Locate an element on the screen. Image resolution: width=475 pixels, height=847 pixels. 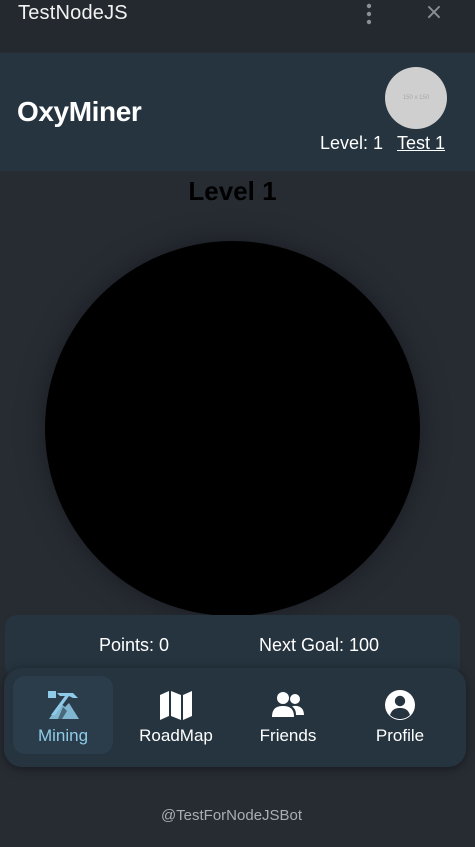
nav-item-roadmap: RoadMap is located at coordinates (176, 715).